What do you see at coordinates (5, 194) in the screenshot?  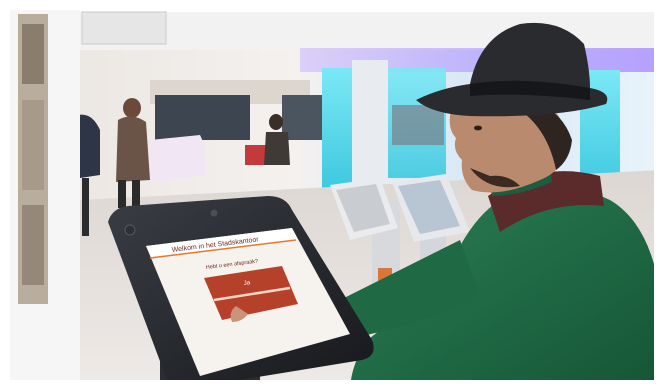 I see `left-border` at bounding box center [5, 194].